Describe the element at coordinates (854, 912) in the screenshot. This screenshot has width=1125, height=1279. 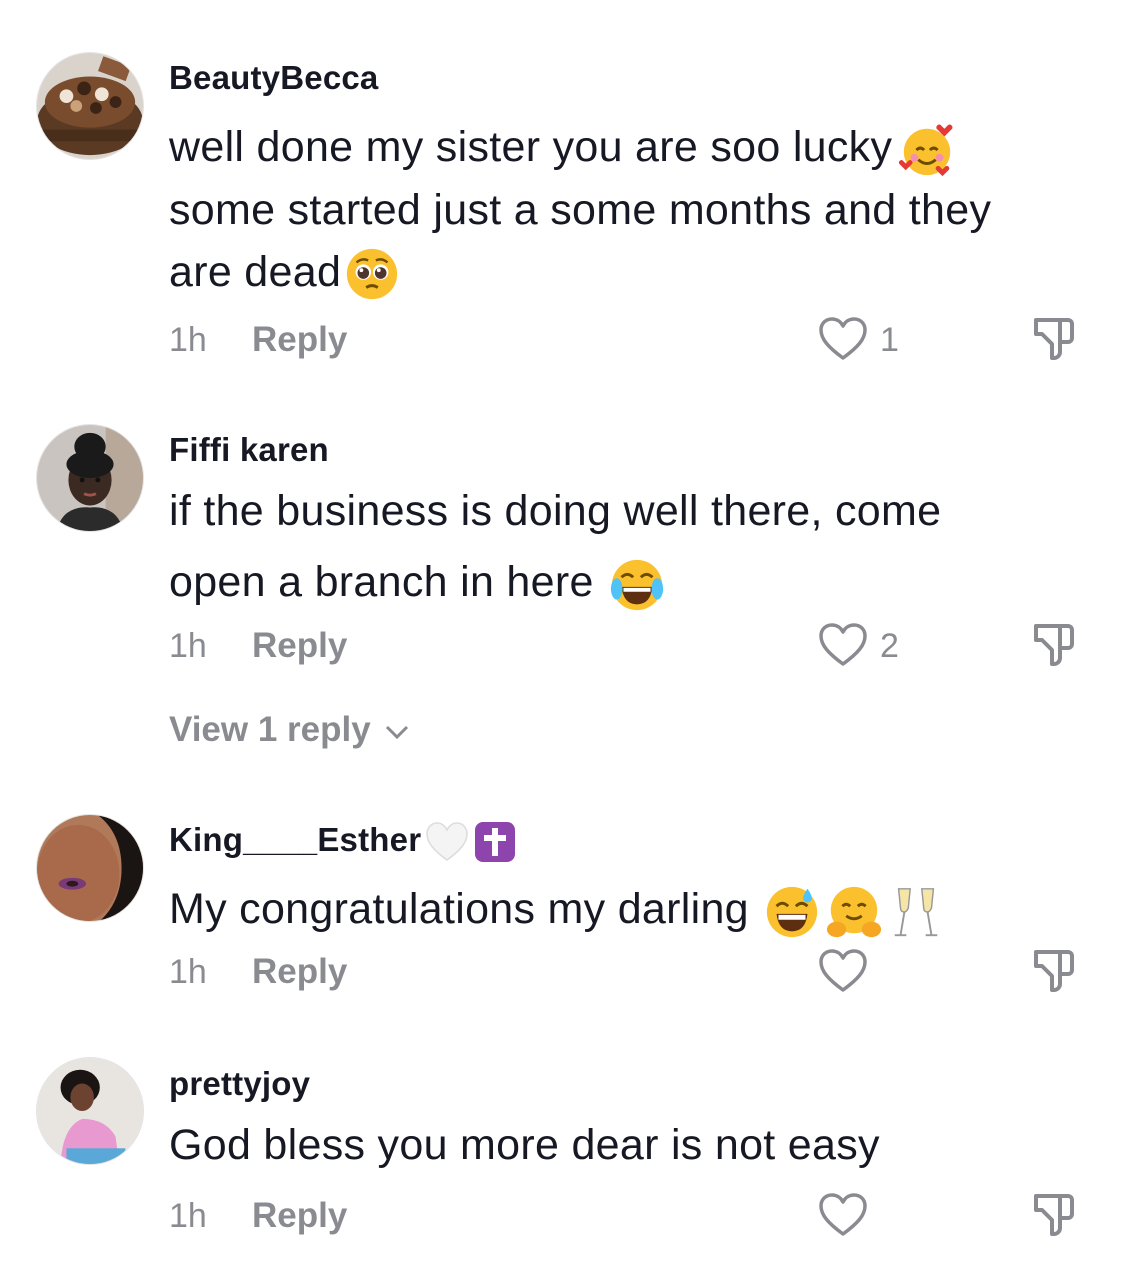
I see `hugging-face-icon` at that location.